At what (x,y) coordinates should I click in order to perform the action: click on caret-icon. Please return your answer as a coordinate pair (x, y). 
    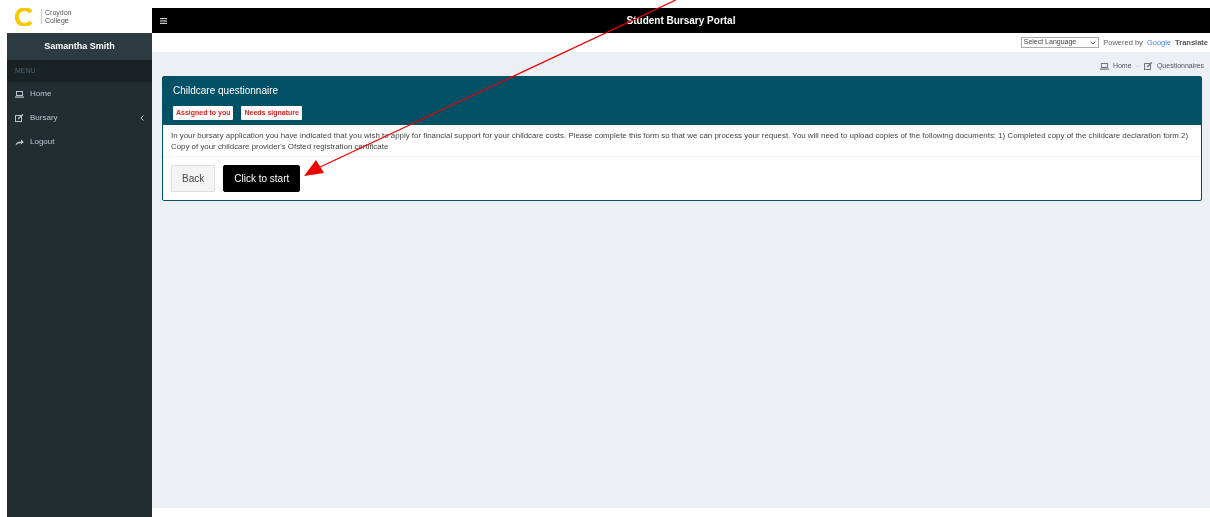
    Looking at the image, I should click on (1093, 42).